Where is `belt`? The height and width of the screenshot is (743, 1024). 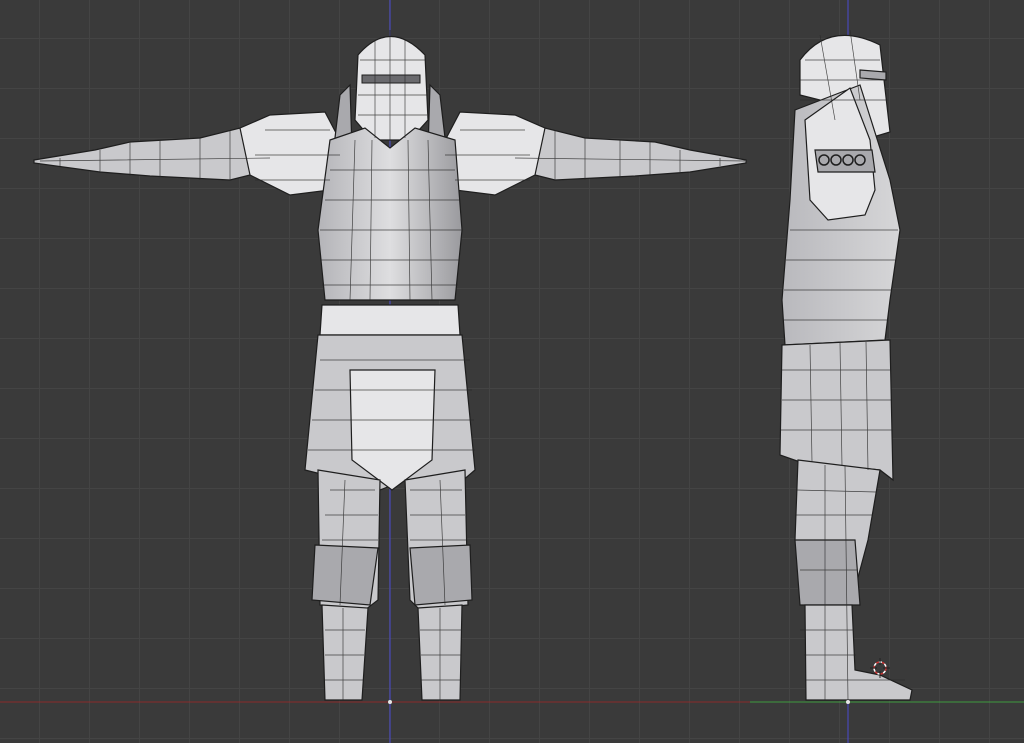 belt is located at coordinates (390, 320).